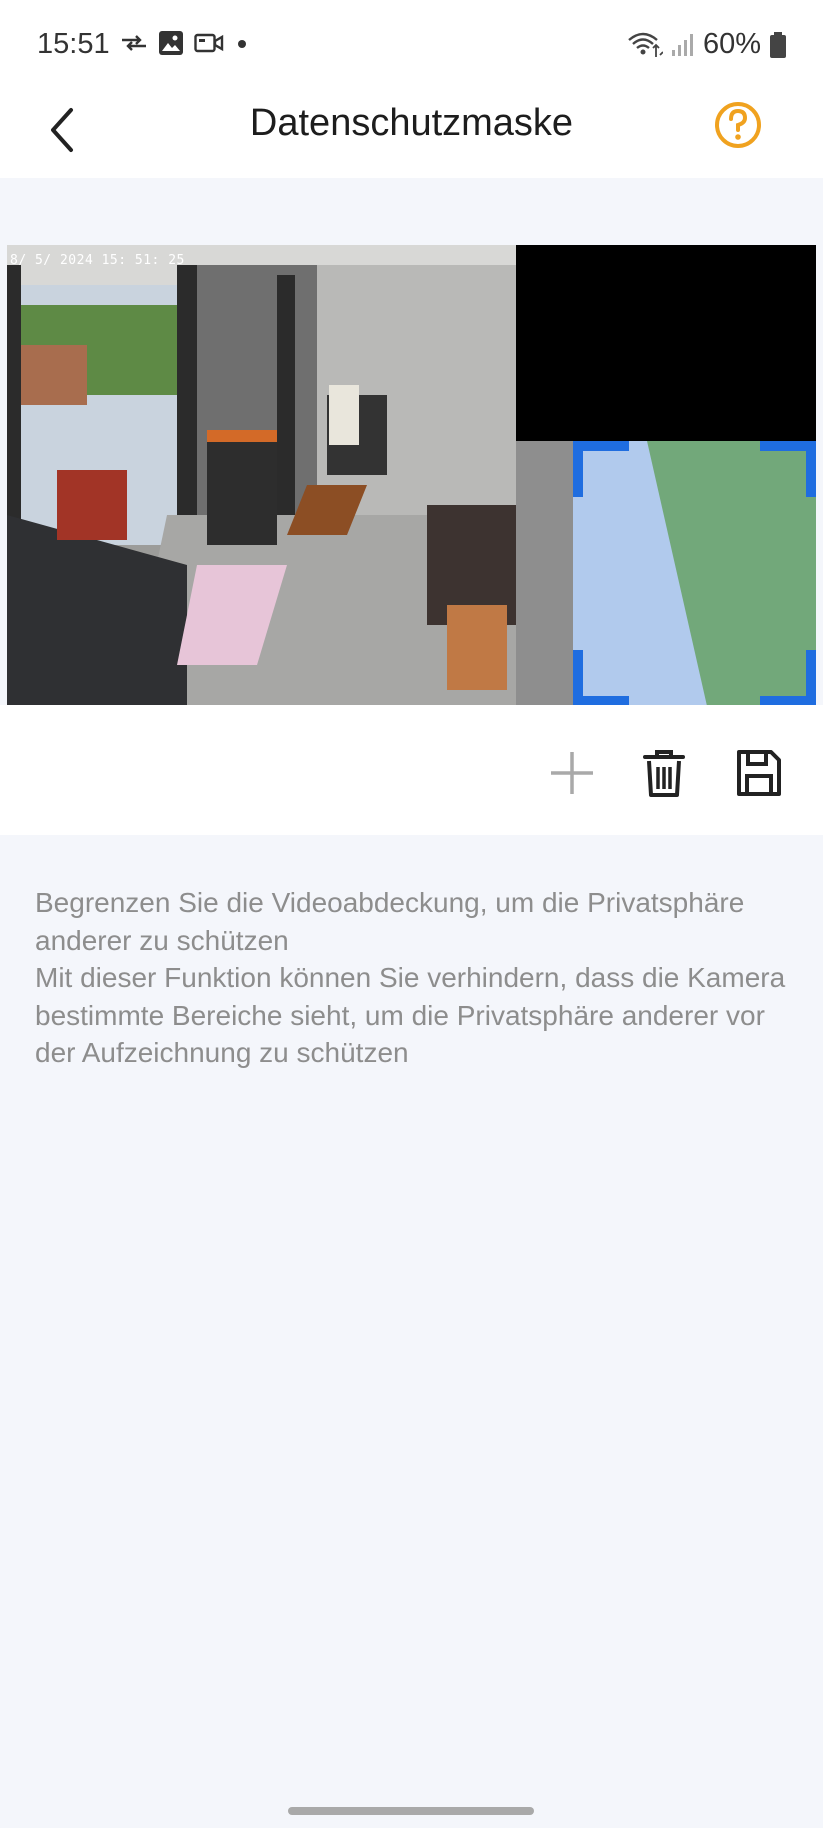  I want to click on status-icons-left, so click(185, 43).